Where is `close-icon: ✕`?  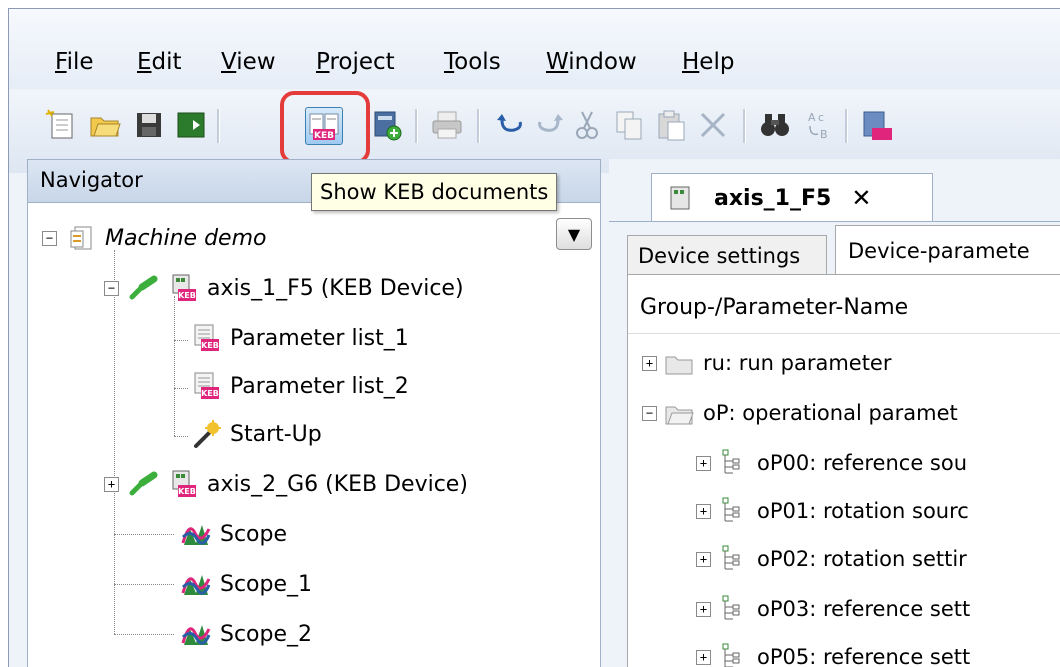 close-icon: ✕ is located at coordinates (861, 198).